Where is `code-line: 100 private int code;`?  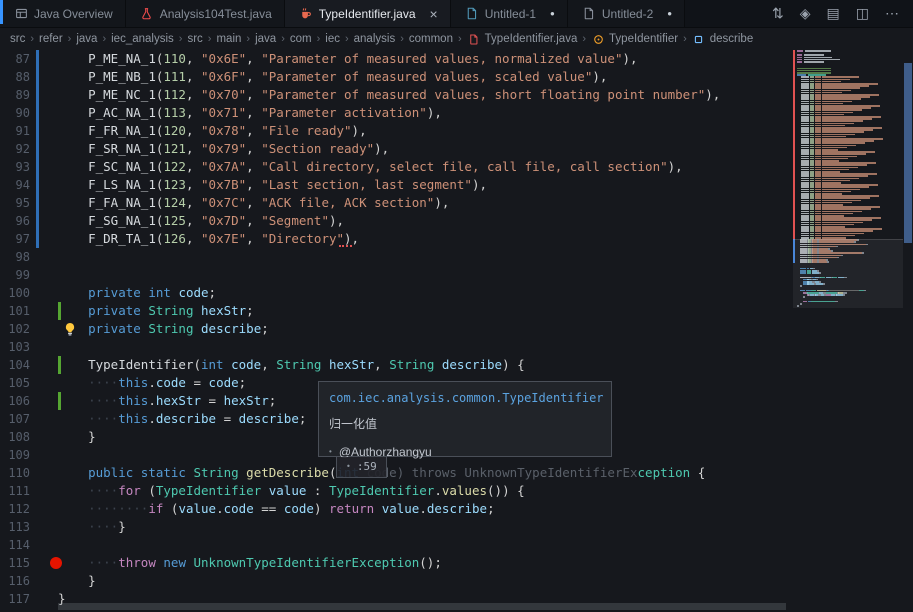
code-line: 100 private int code; is located at coordinates (456, 293).